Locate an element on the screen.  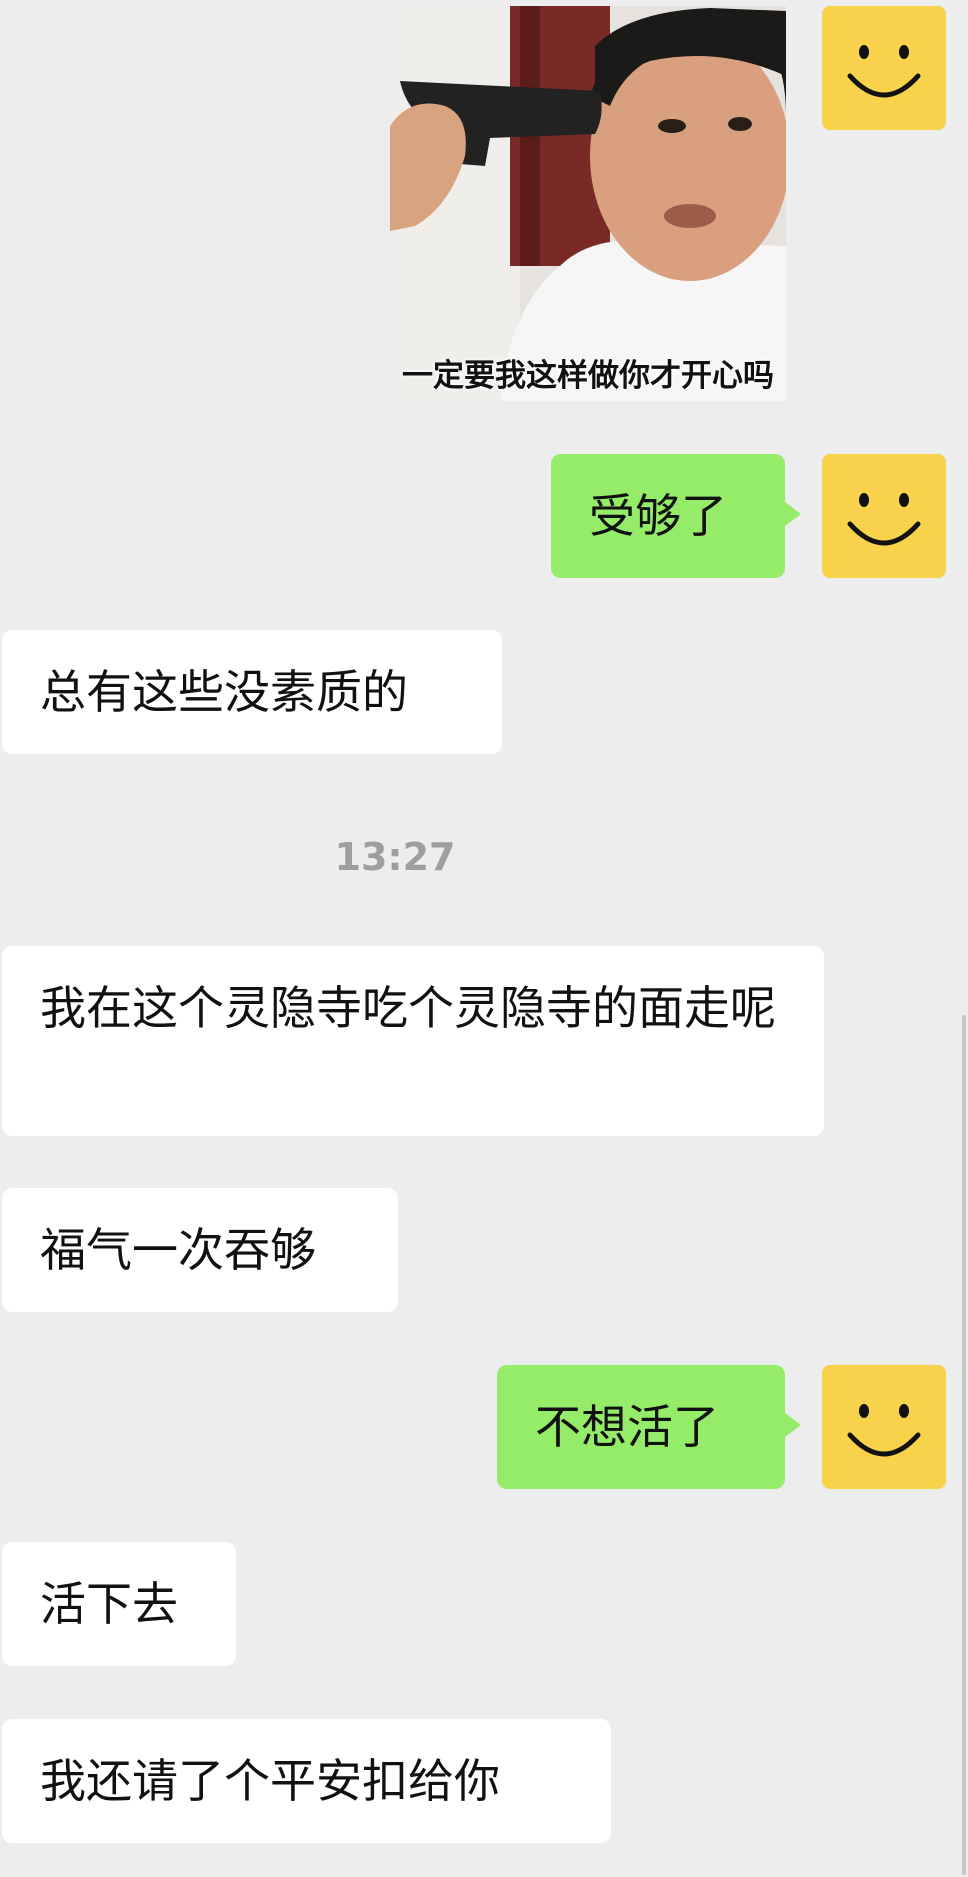
scrollbar is located at coordinates (964, 1445).